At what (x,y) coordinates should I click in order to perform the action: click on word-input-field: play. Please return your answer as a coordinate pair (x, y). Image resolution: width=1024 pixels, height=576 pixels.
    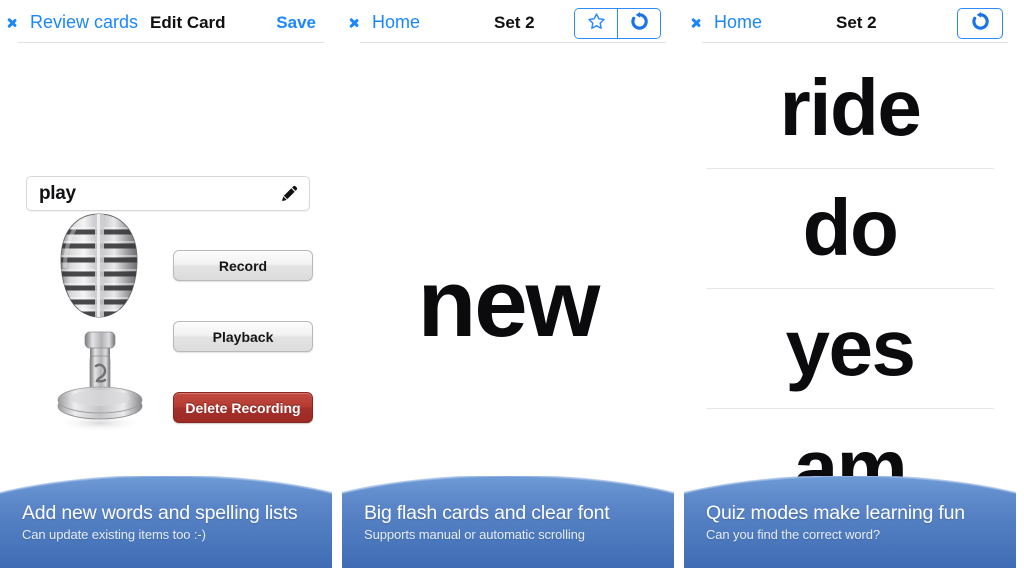
    Looking at the image, I should click on (168, 193).